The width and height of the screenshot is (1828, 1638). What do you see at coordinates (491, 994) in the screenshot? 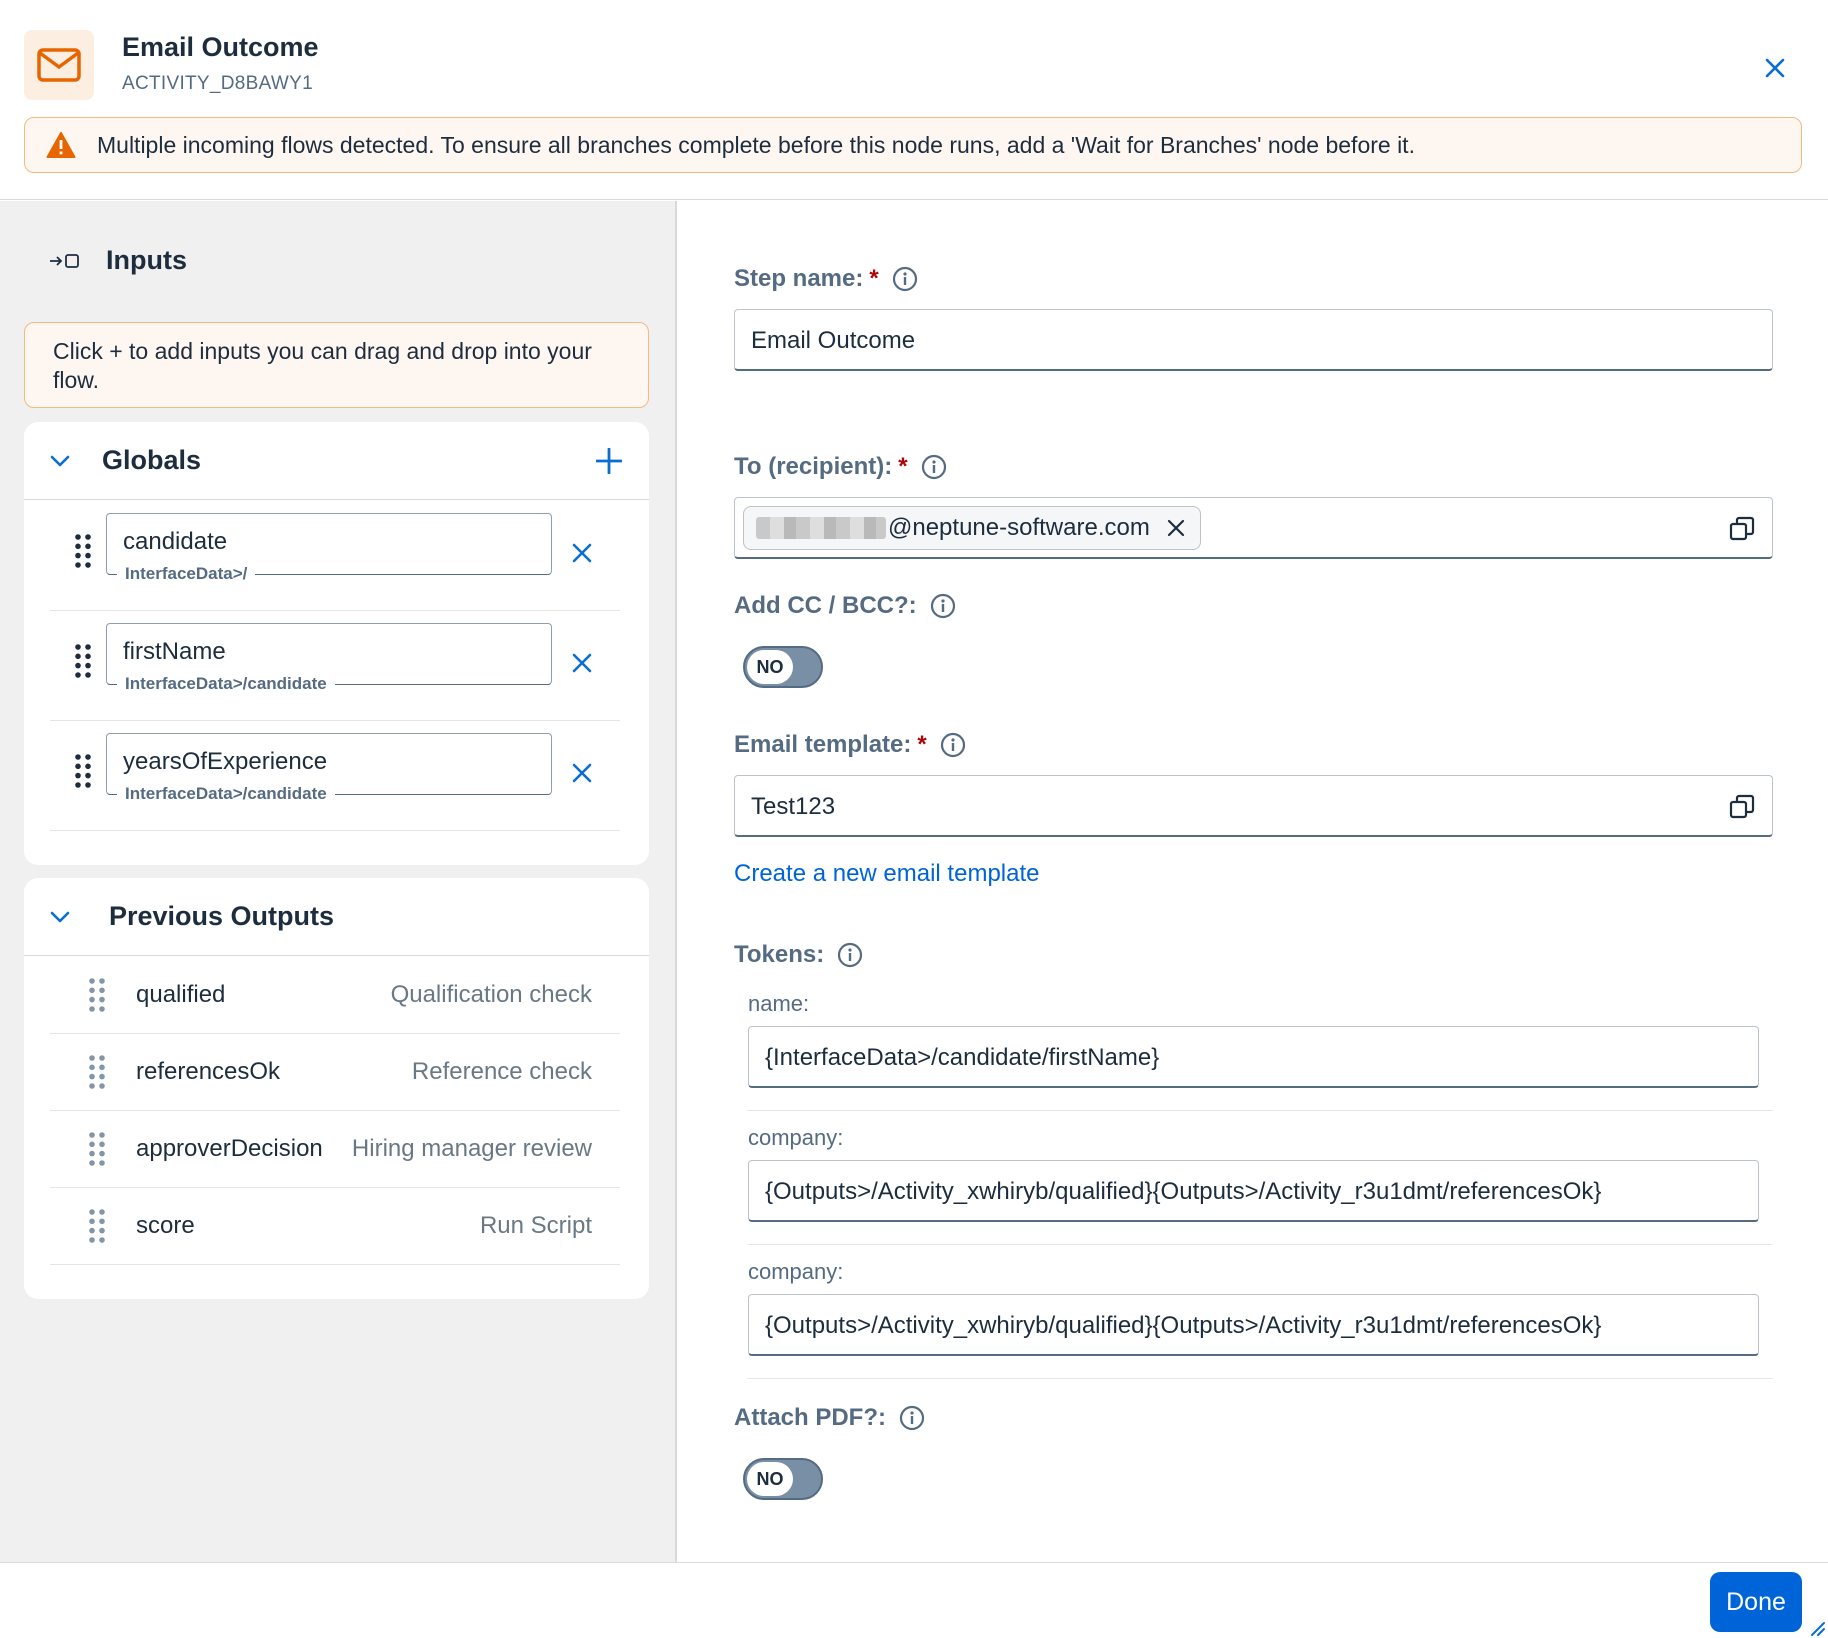
I see `output-source: Qualification check` at bounding box center [491, 994].